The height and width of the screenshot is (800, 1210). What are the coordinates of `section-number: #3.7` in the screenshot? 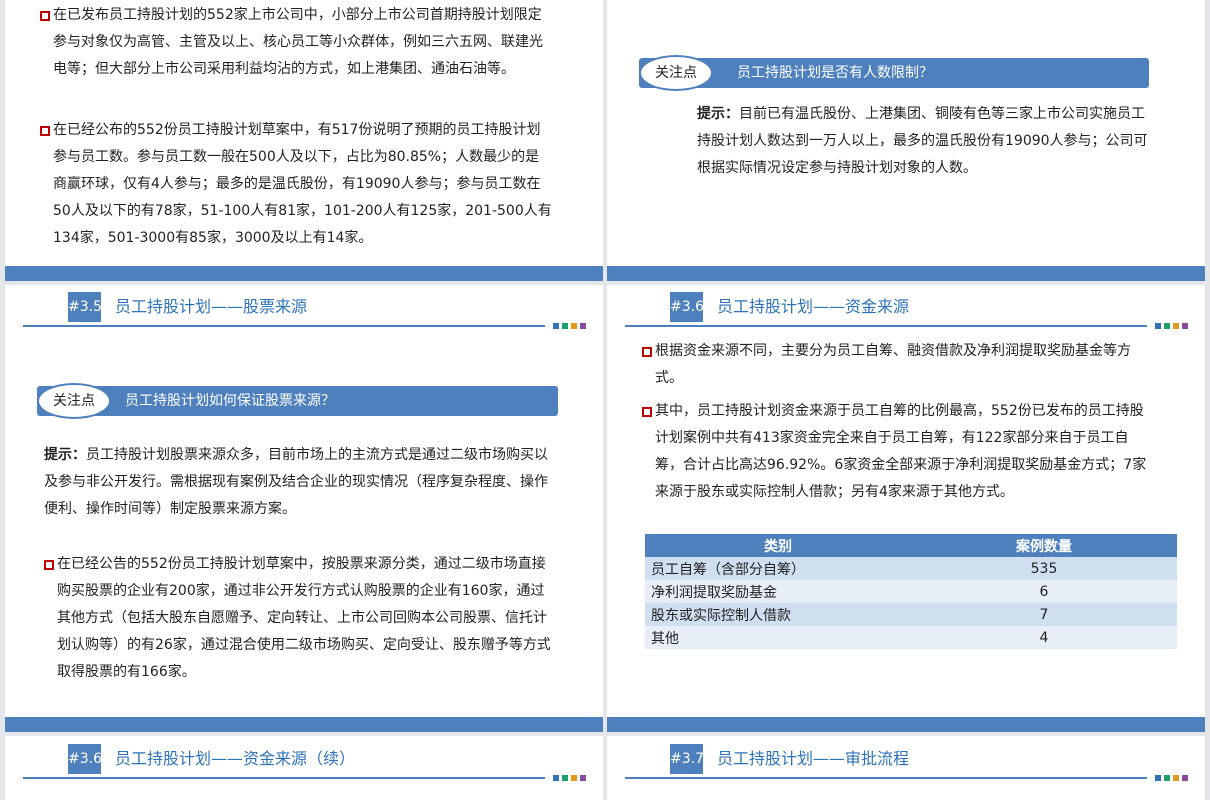 It's located at (687, 759).